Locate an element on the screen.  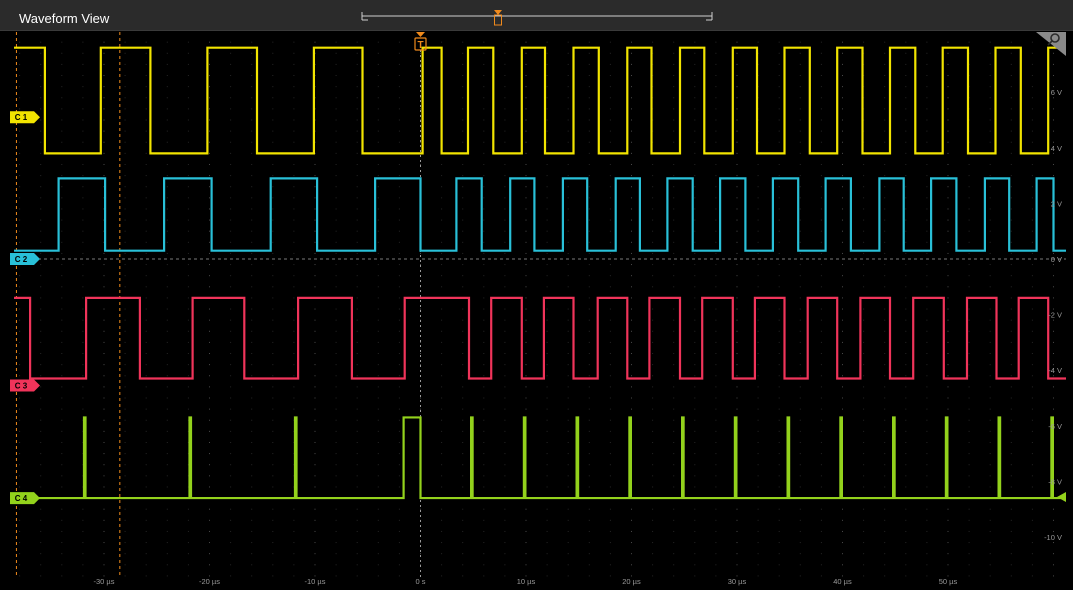
voltage-label: -8 V is located at coordinates (1055, 481).